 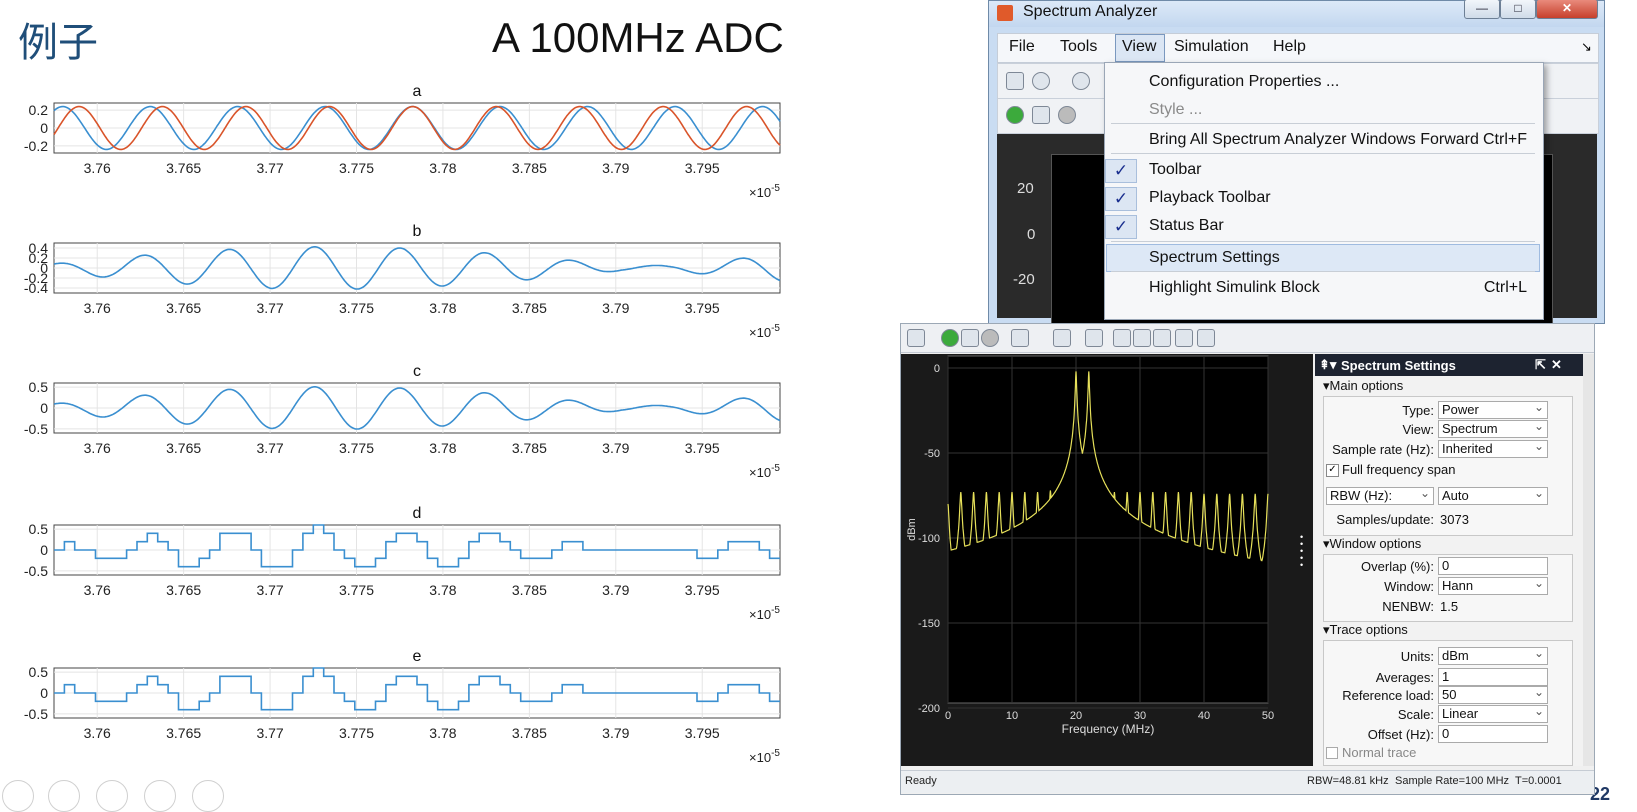 I want to click on spectrum-toolbar, so click(x=1247, y=338).